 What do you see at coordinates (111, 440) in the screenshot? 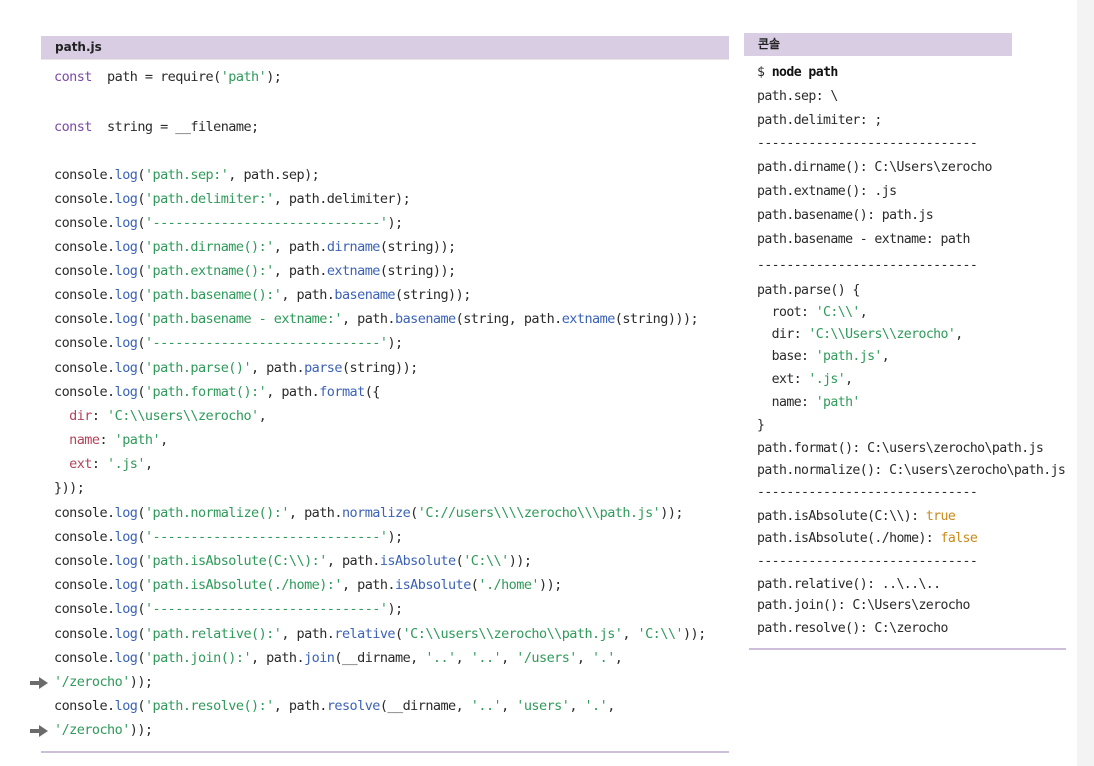
I see `code-line: name: 'path',` at bounding box center [111, 440].